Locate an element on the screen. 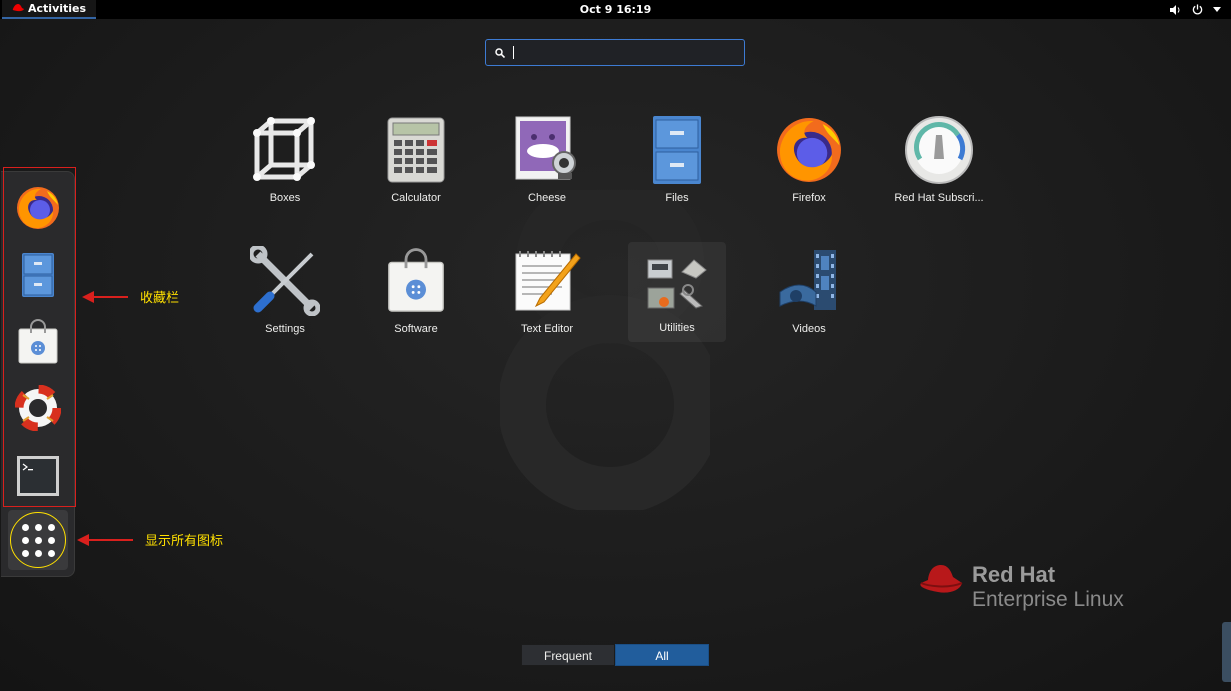 Image resolution: width=1231 pixels, height=691 pixels. app-calculator: Calculator is located at coordinates (416, 164).